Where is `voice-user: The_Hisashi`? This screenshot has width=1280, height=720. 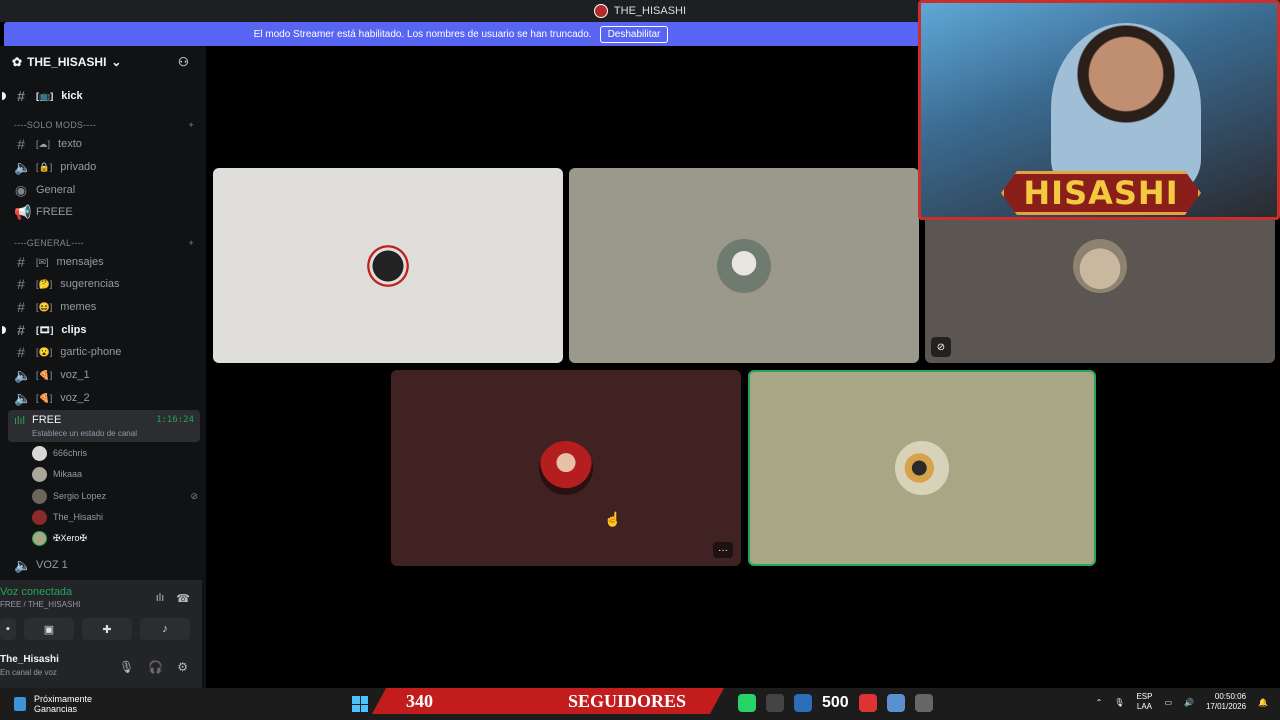 voice-user: The_Hisashi is located at coordinates (115, 517).